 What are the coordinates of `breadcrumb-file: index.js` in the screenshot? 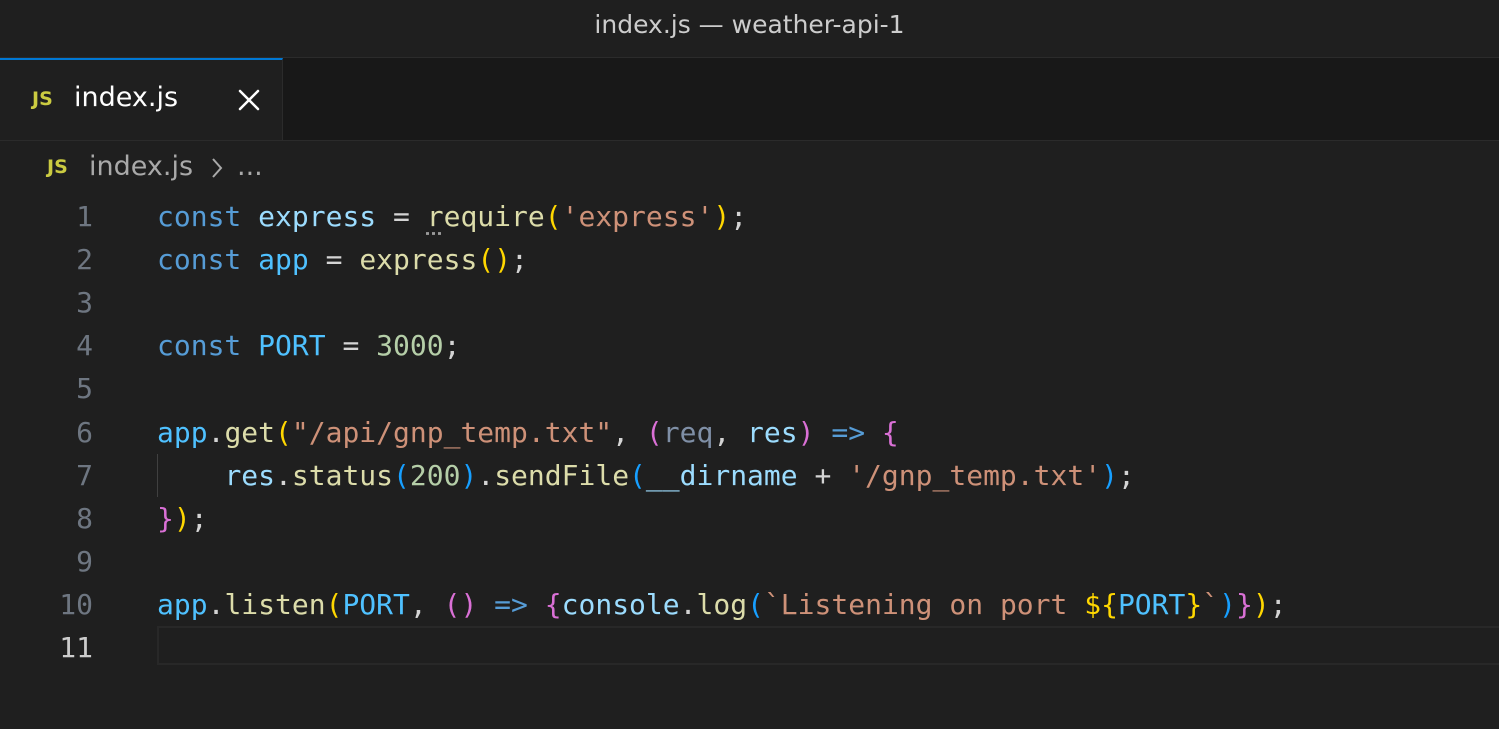 It's located at (141, 166).